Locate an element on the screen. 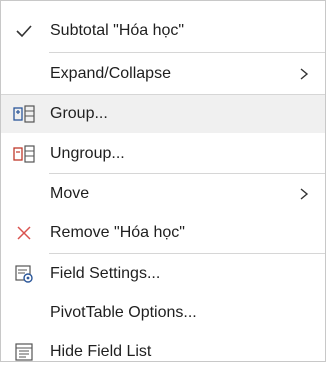 This screenshot has height=371, width=326. menu-item-hide-field-list: Hide Field List is located at coordinates (163, 352).